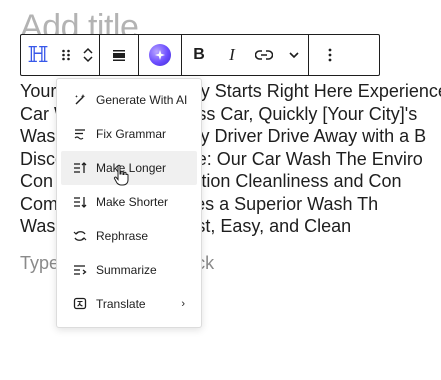  What do you see at coordinates (126, 270) in the screenshot?
I see `menu-item-label: Summarize` at bounding box center [126, 270].